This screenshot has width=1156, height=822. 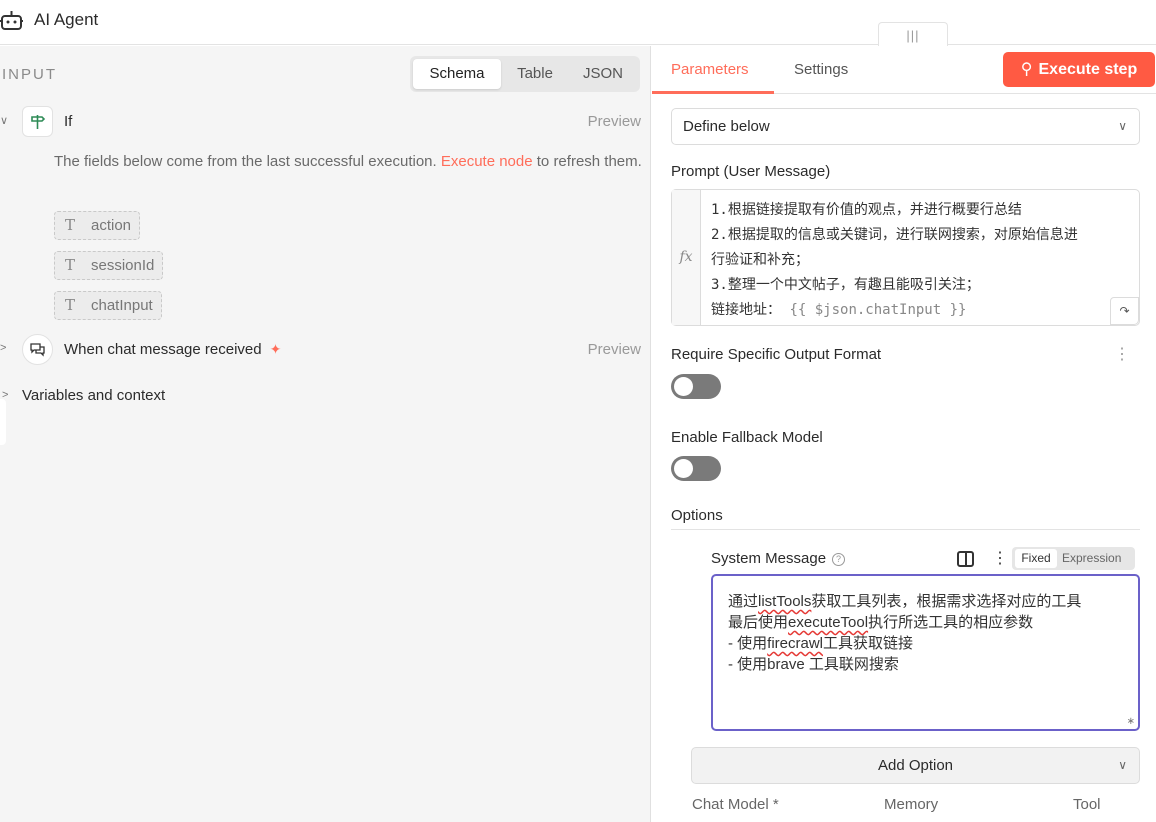 I want to click on tab-json: JSON, so click(x=603, y=74).